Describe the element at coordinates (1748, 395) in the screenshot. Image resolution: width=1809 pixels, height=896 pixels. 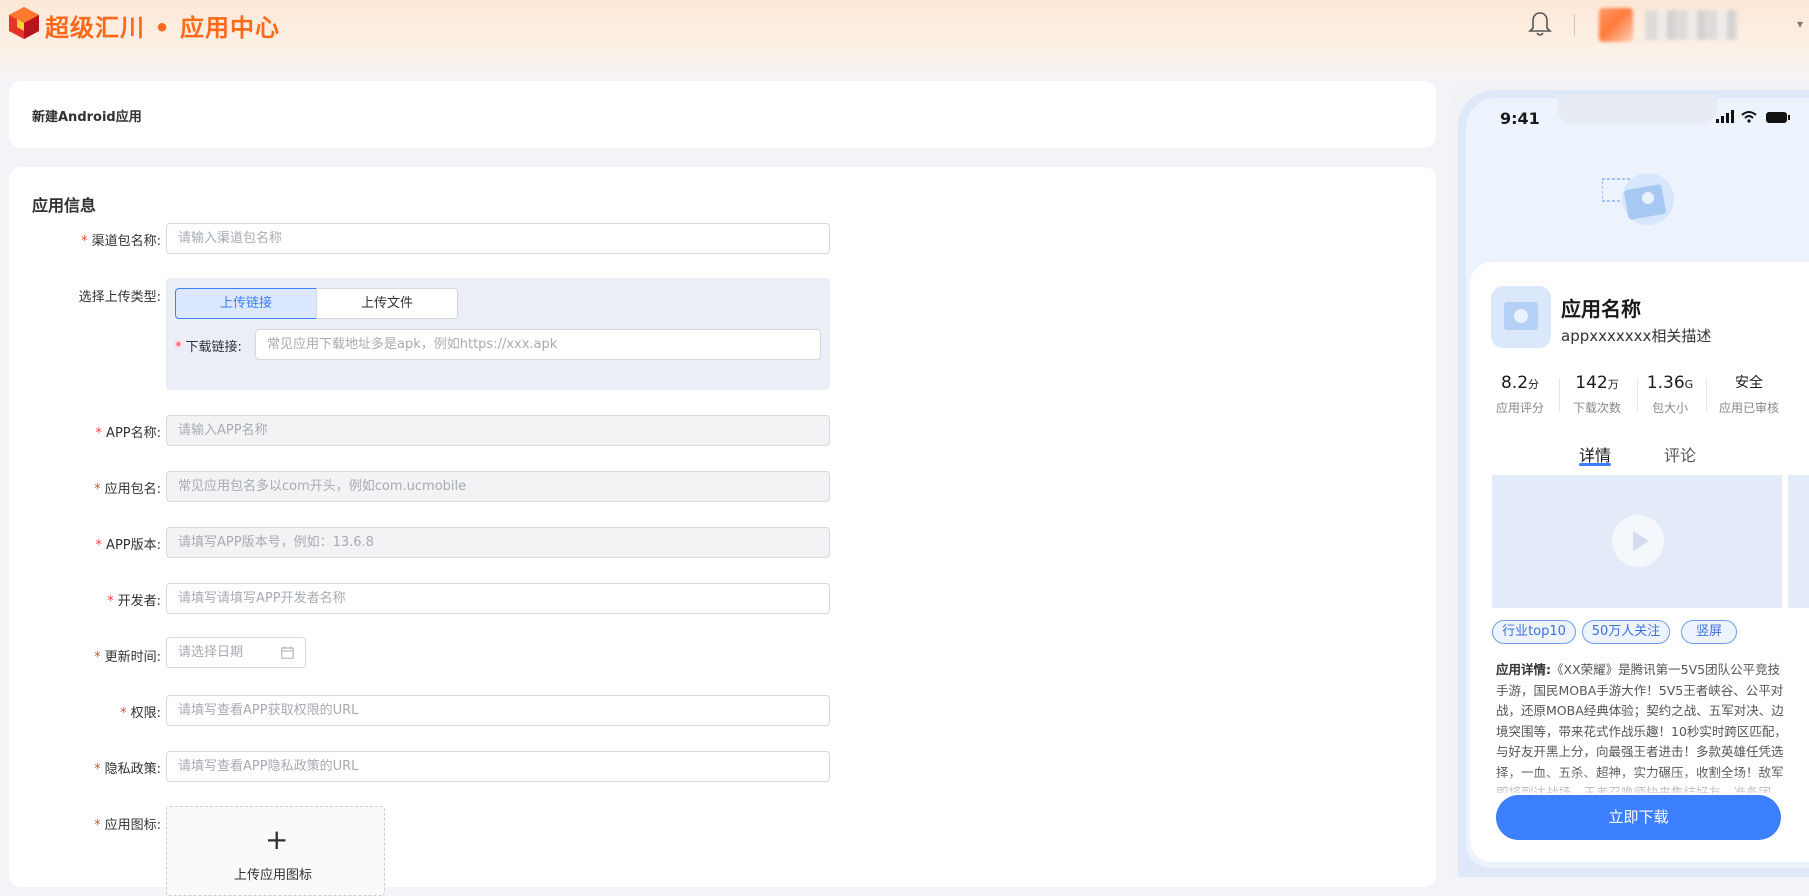
I see `stat-safety: 安全 应用已审核` at that location.